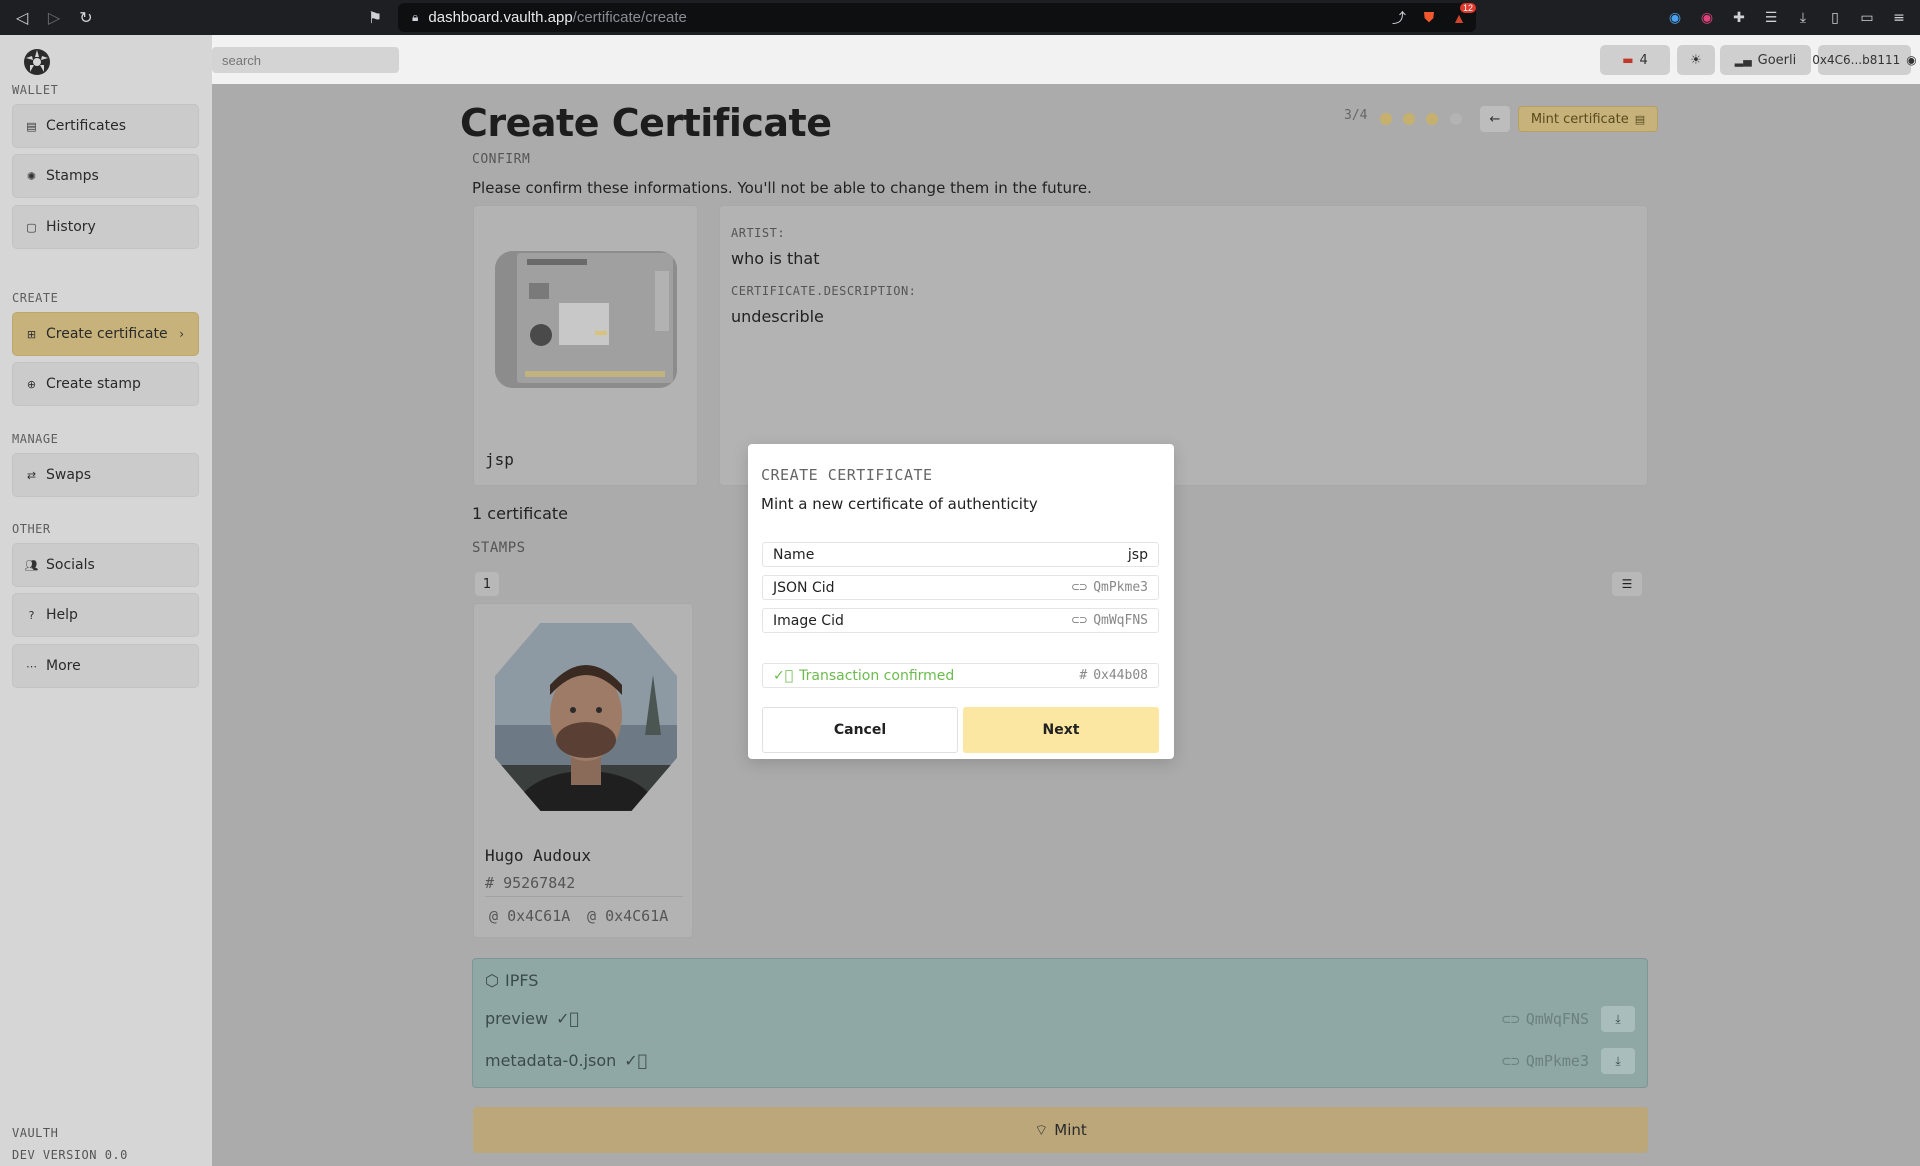 The image size is (1920, 1166). Describe the element at coordinates (22, 17) in the screenshot. I see `back-arrow-icon: ◁` at that location.